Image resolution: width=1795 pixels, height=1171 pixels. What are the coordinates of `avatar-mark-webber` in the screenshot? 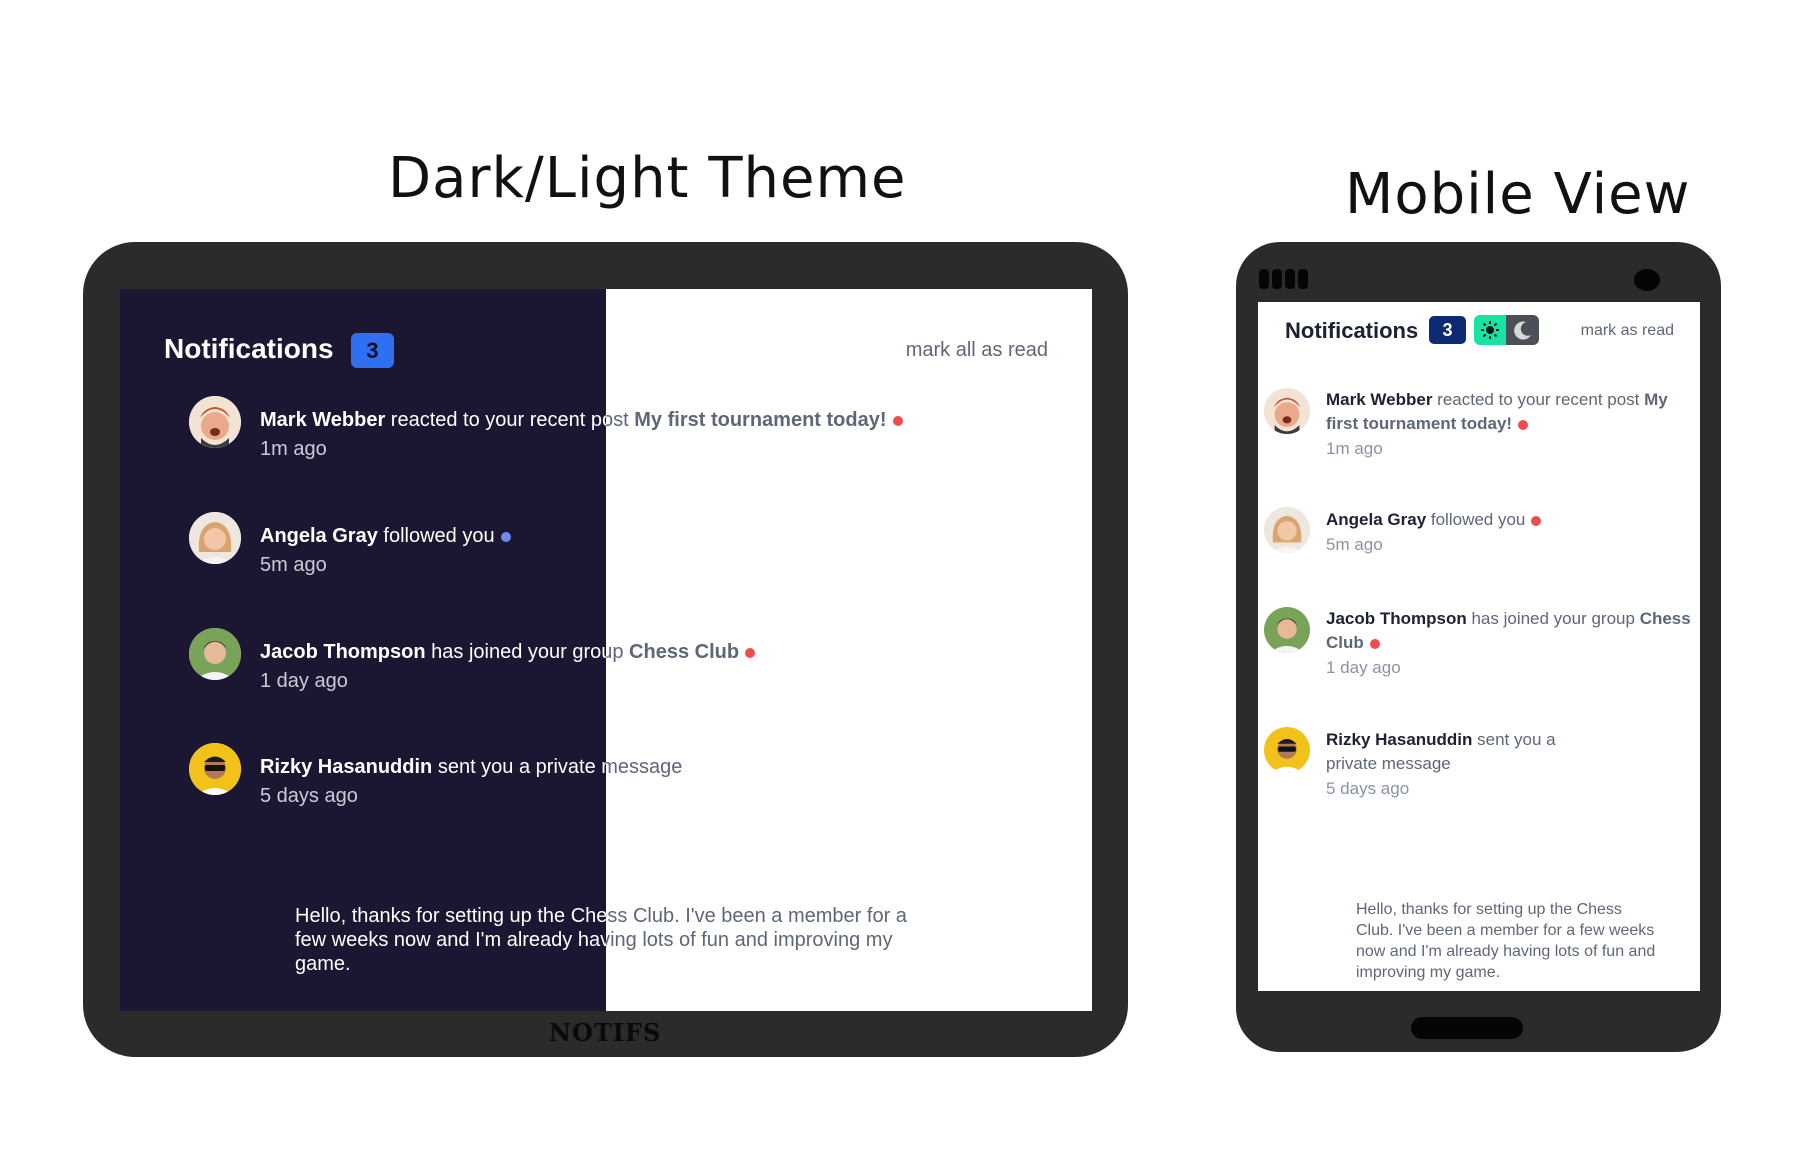 It's located at (1287, 411).